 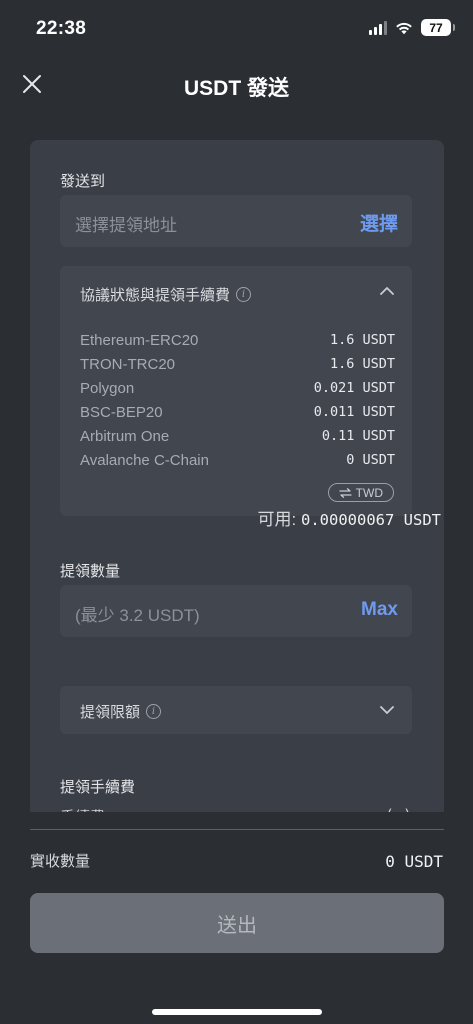 I want to click on network-name: Polygon, so click(x=107, y=388).